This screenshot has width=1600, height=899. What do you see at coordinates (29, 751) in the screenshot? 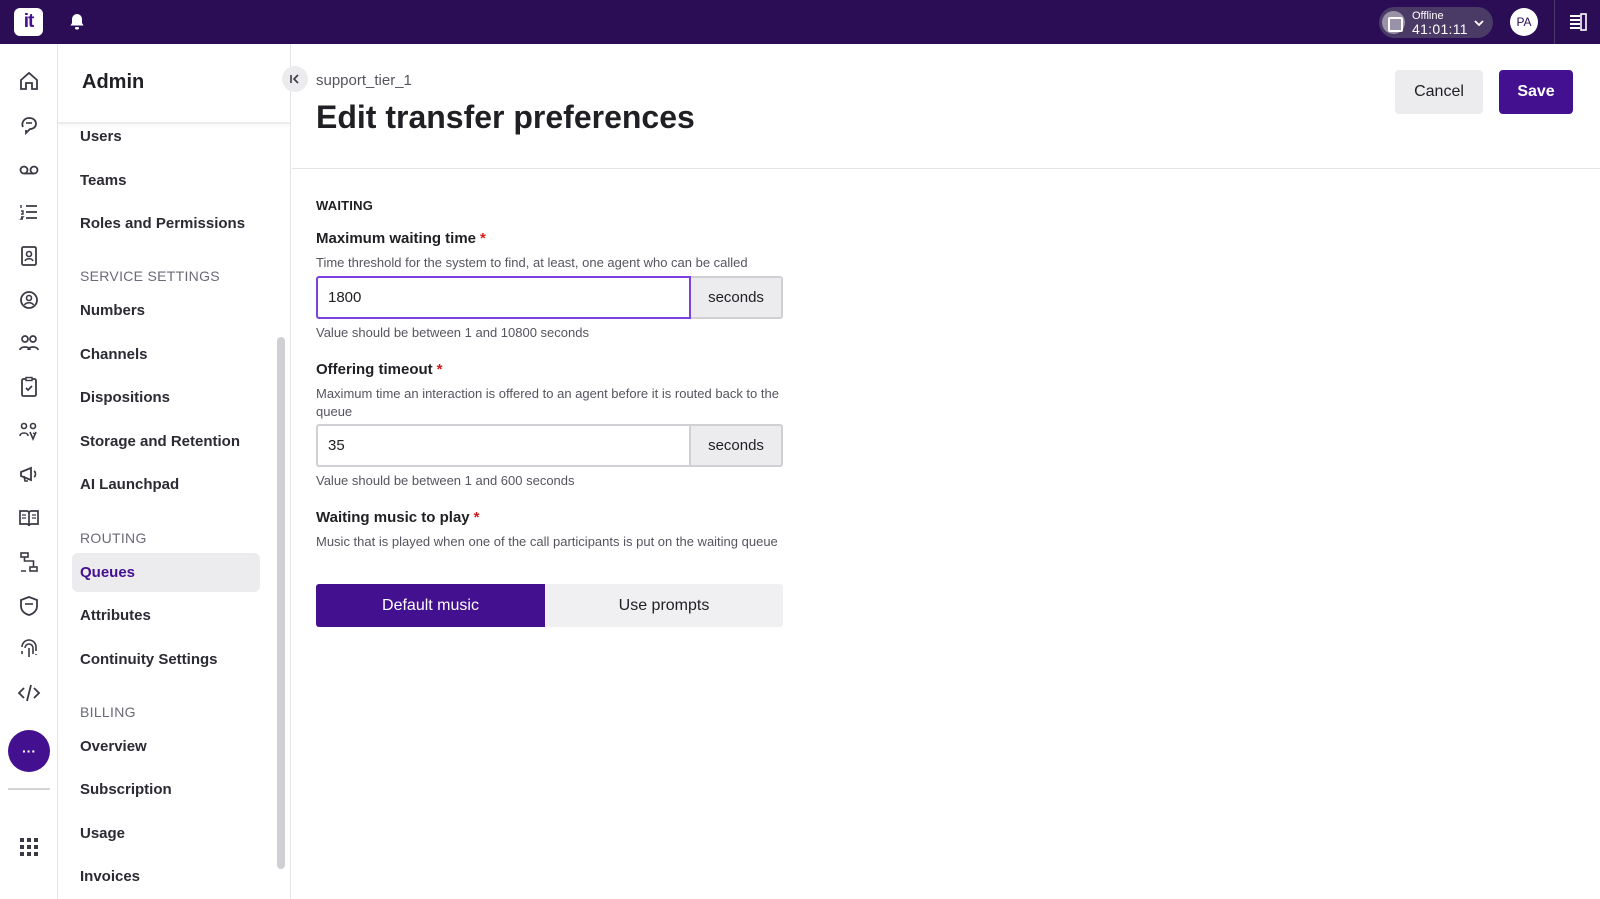
I see `more-apps-button: ···` at bounding box center [29, 751].